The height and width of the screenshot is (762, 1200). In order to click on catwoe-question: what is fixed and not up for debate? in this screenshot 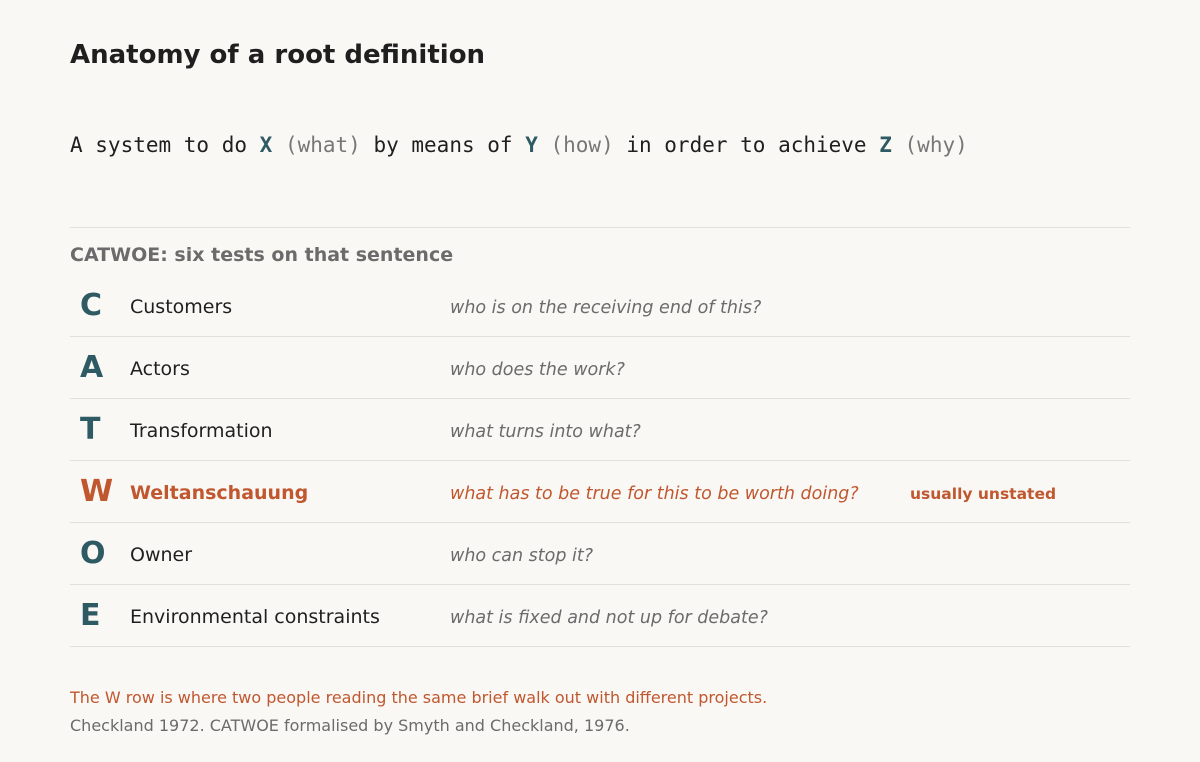, I will do `click(609, 618)`.